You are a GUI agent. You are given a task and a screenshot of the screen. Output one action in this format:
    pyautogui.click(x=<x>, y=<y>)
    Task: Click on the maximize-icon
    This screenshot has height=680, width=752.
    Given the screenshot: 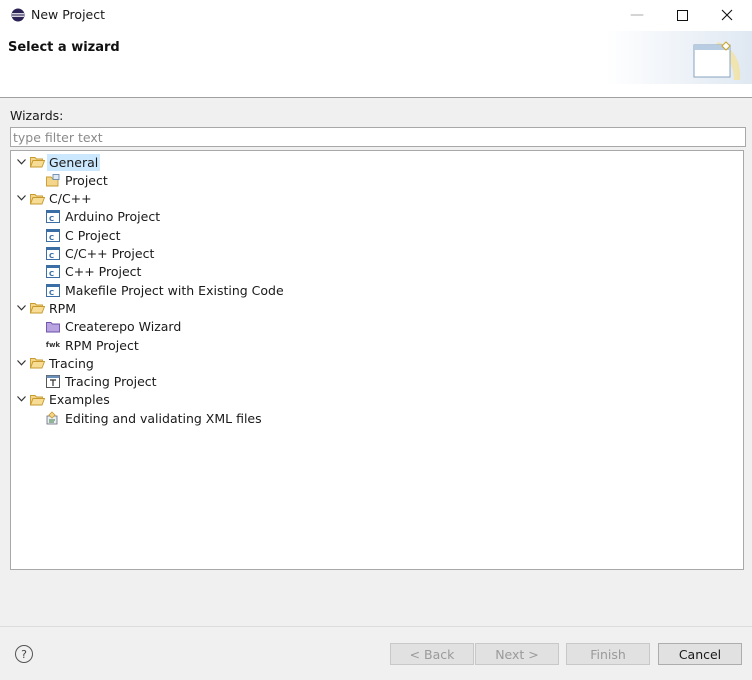 What is the action you would take?
    pyautogui.click(x=682, y=15)
    